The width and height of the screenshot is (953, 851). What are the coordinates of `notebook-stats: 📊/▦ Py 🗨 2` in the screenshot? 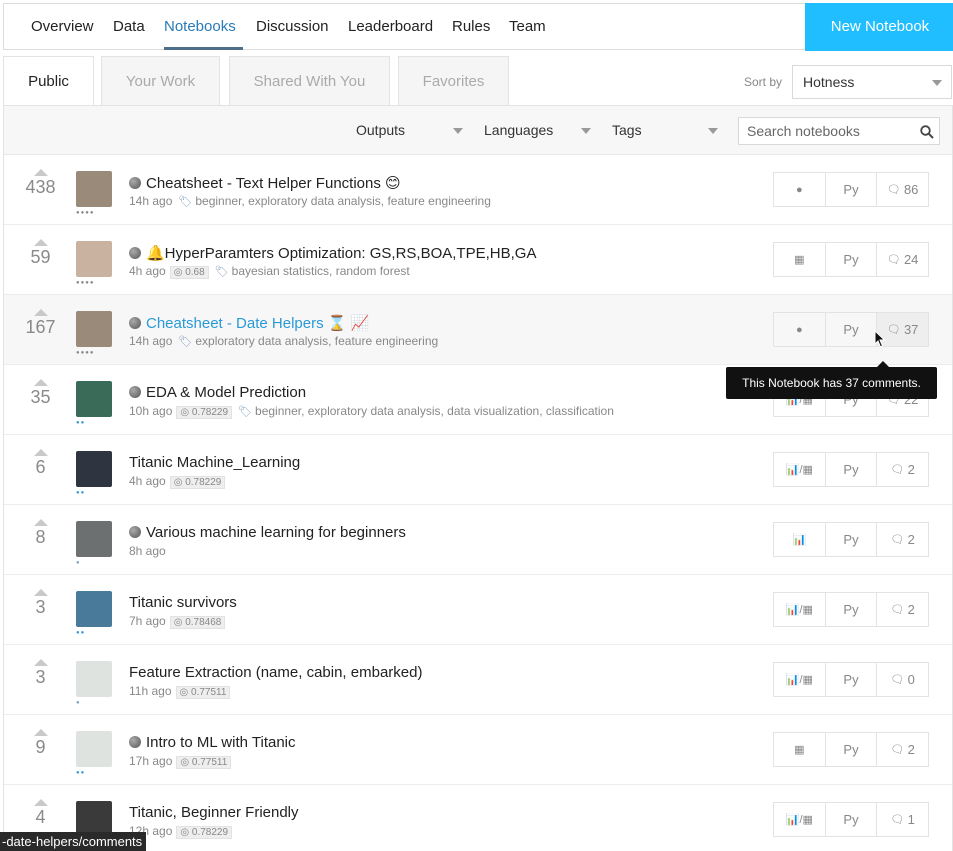 It's located at (851, 609).